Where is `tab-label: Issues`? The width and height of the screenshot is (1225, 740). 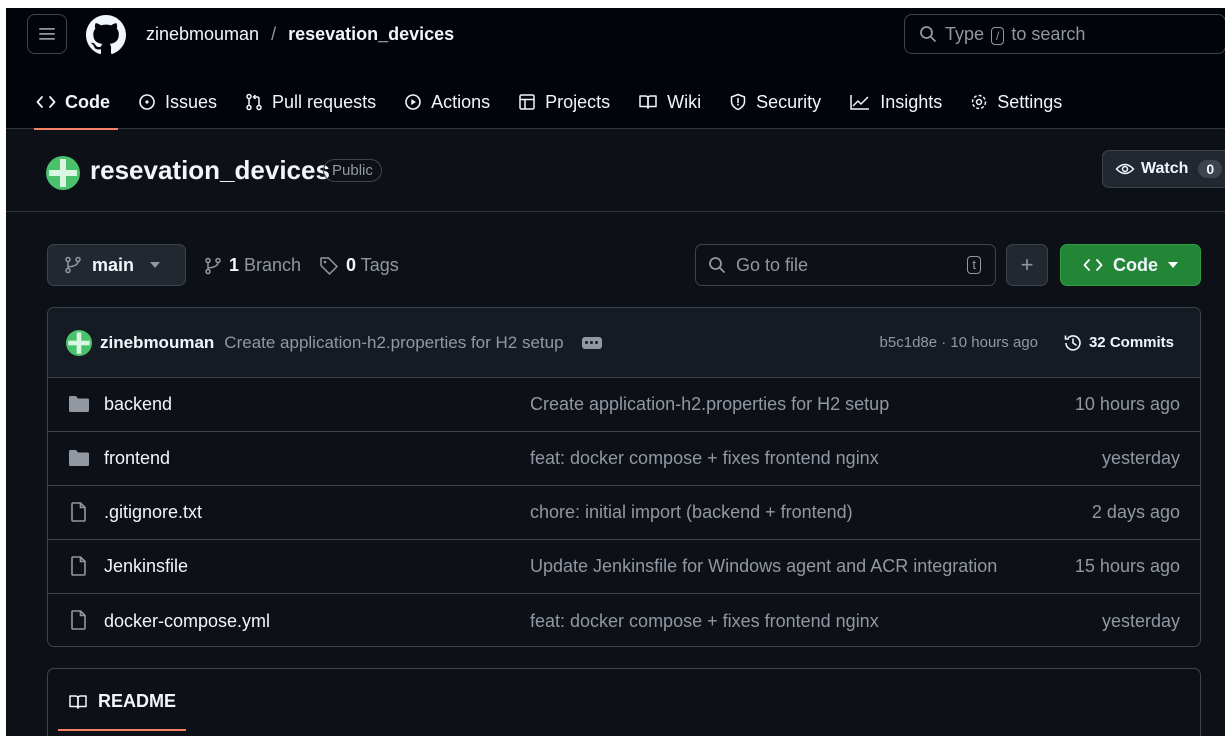 tab-label: Issues is located at coordinates (191, 101).